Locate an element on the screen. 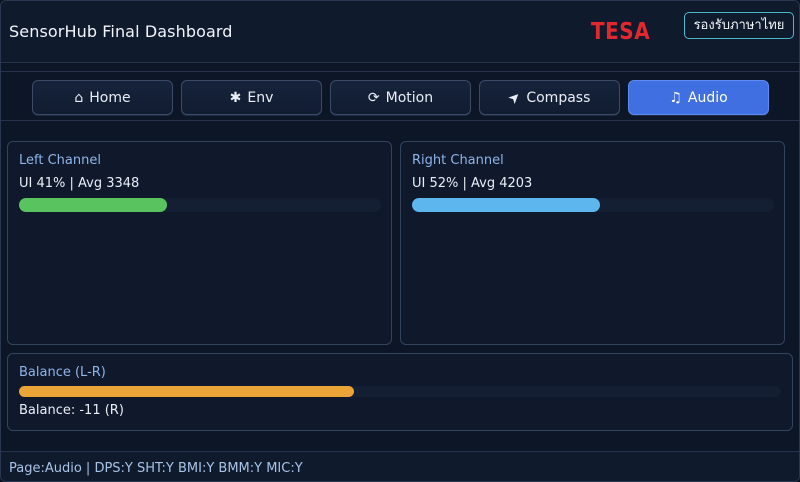 The width and height of the screenshot is (800, 482). left-channel-meter-fill is located at coordinates (93, 205).